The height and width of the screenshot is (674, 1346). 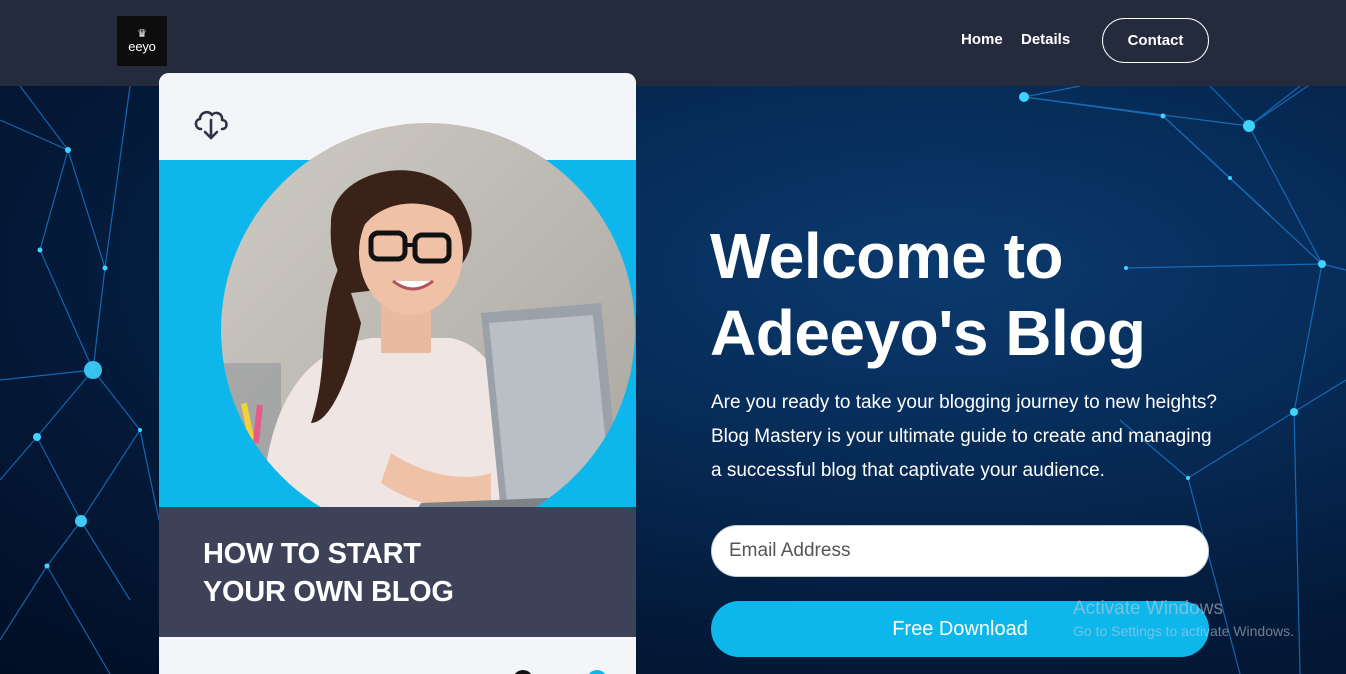 What do you see at coordinates (928, 333) in the screenshot?
I see `hero-title-line2: Adeeyo's Blog` at bounding box center [928, 333].